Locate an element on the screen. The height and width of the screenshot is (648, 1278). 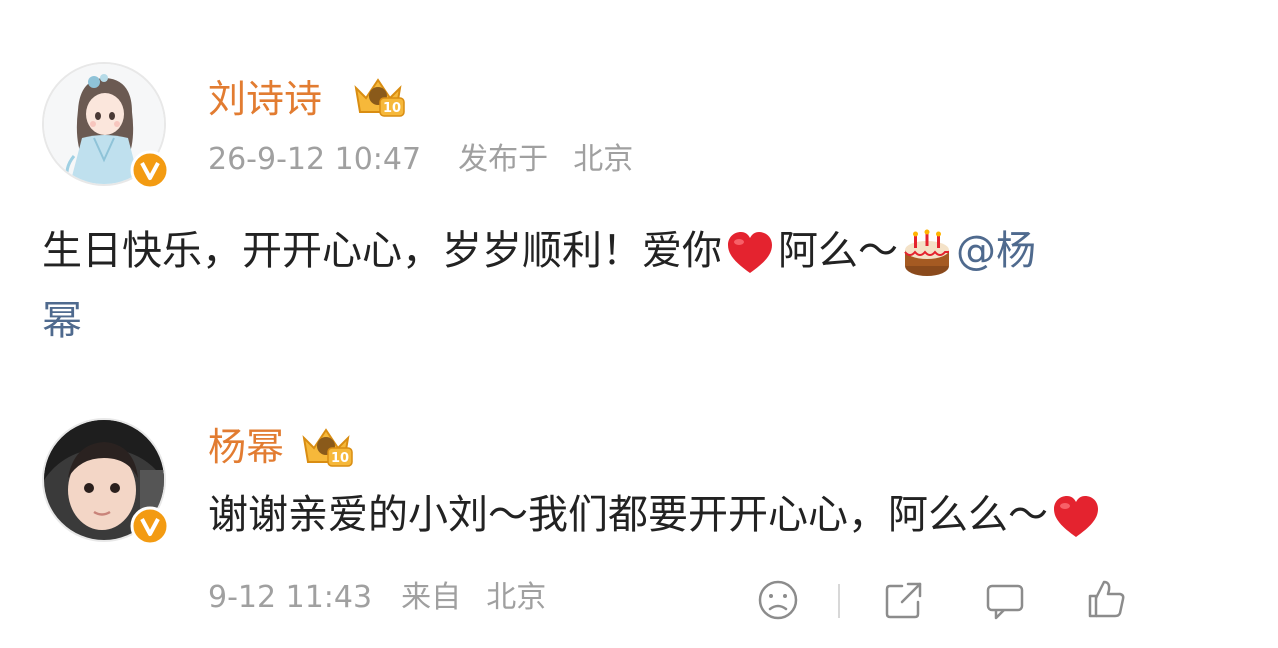
reply-meta: 9-12 11:43 来自 北京 is located at coordinates (377, 598).